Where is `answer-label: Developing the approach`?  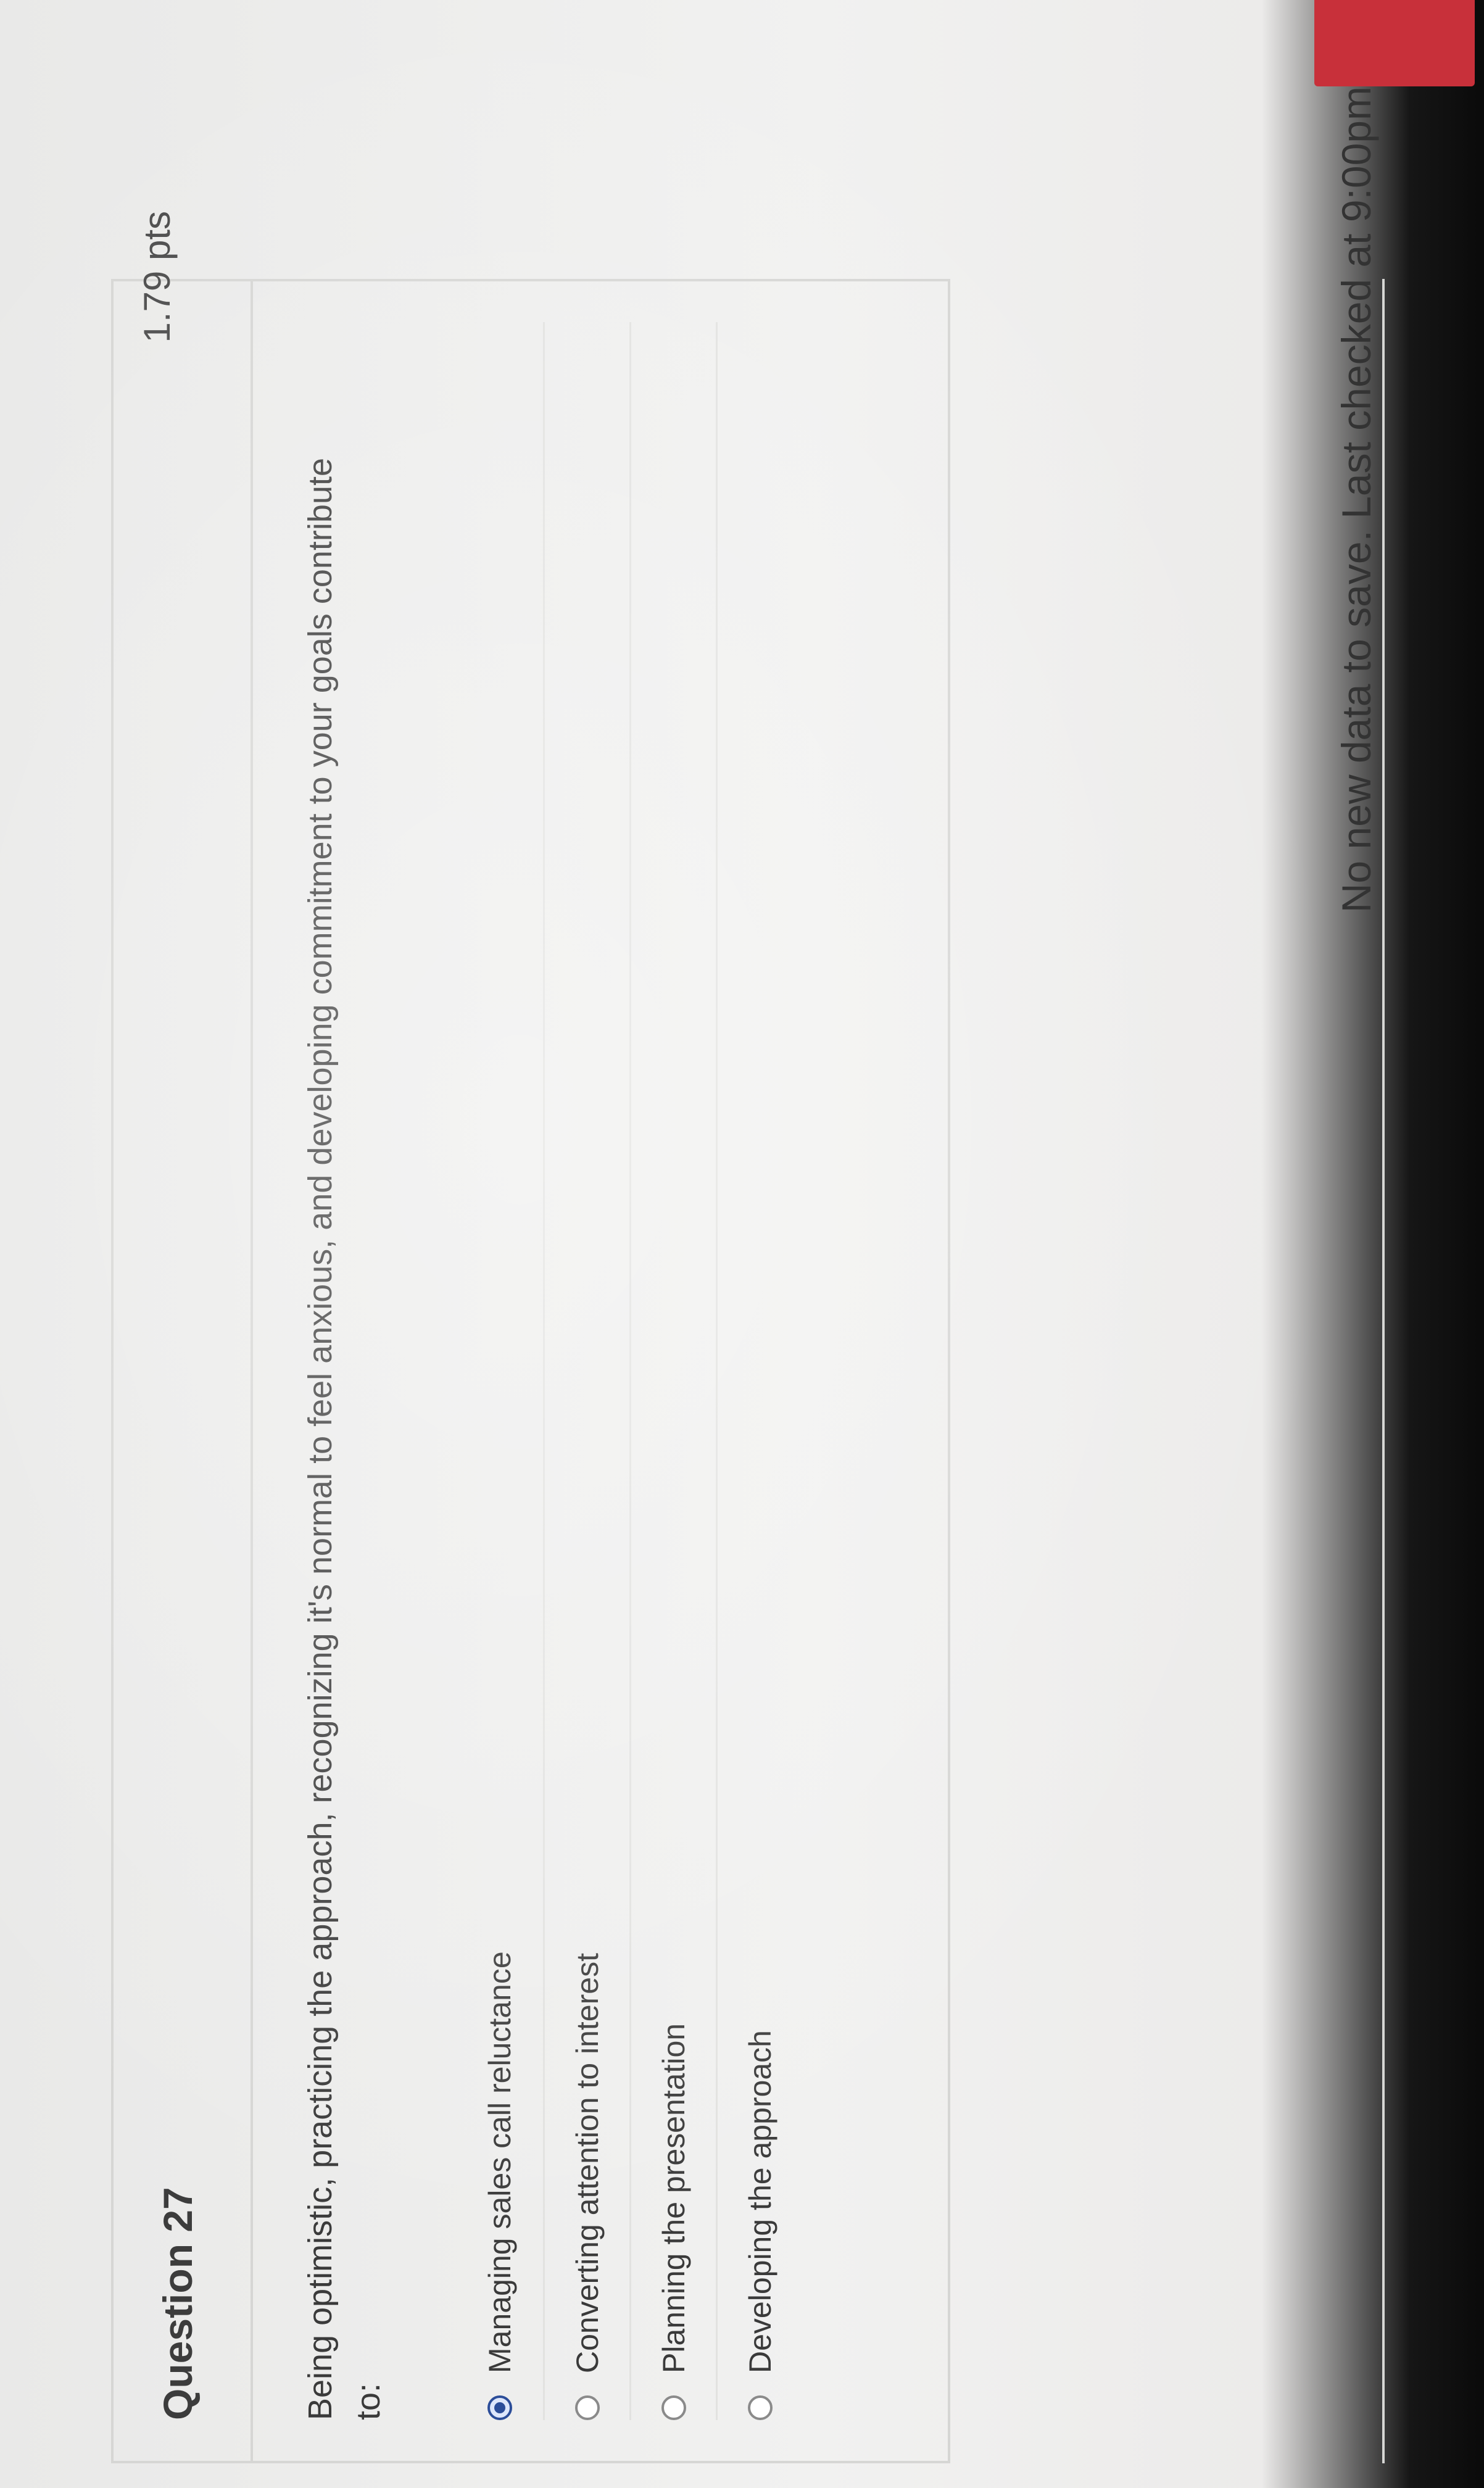 answer-label: Developing the approach is located at coordinates (759, 2201).